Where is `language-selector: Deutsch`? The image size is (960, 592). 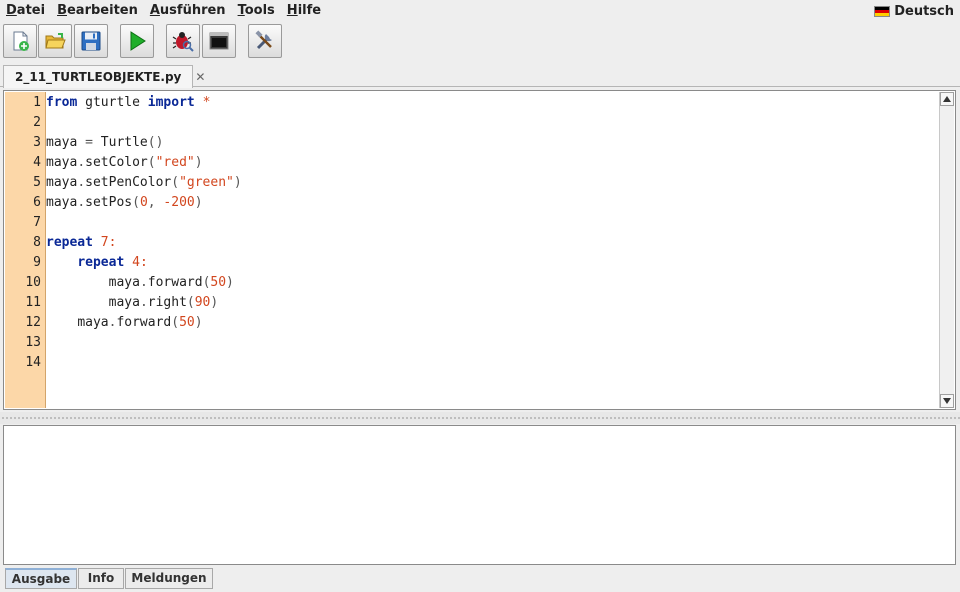
language-selector: Deutsch is located at coordinates (914, 11).